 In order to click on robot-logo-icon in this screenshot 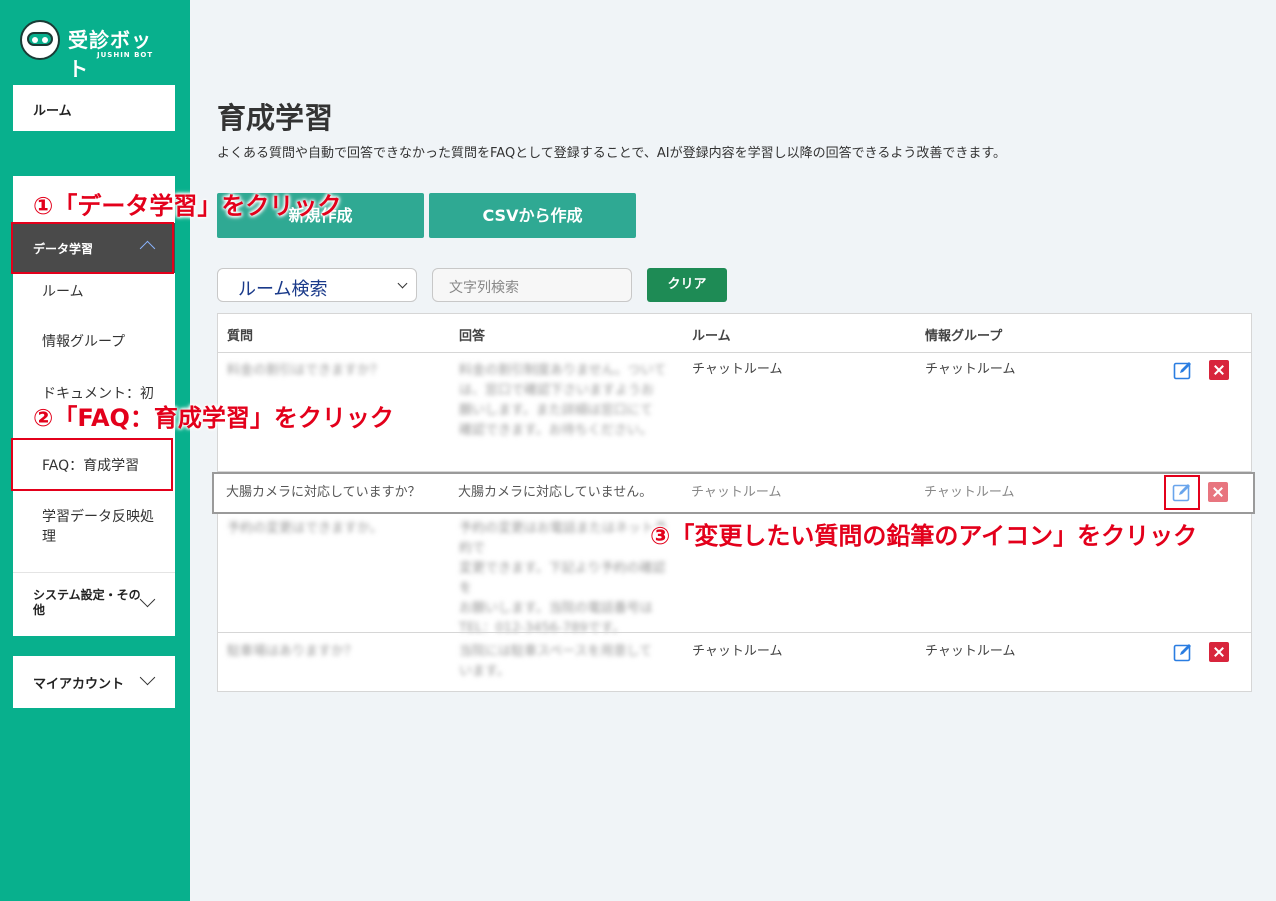, I will do `click(40, 40)`.